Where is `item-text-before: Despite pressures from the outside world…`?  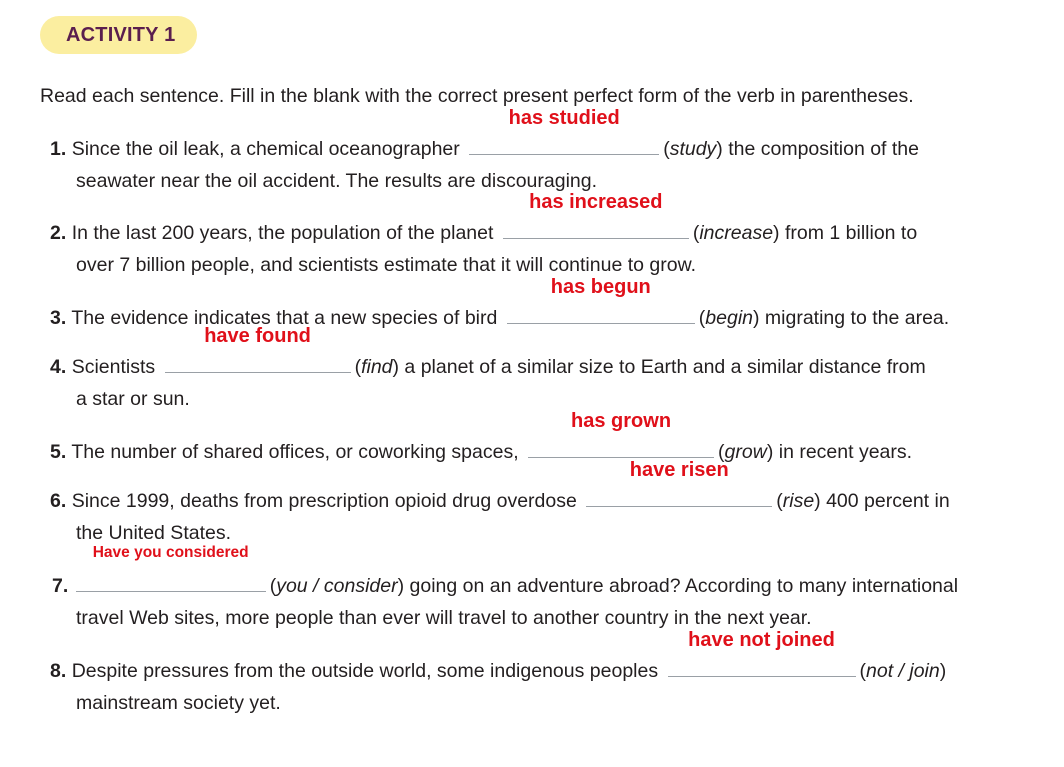
item-text-before: Despite pressures from the outside world… is located at coordinates (365, 671).